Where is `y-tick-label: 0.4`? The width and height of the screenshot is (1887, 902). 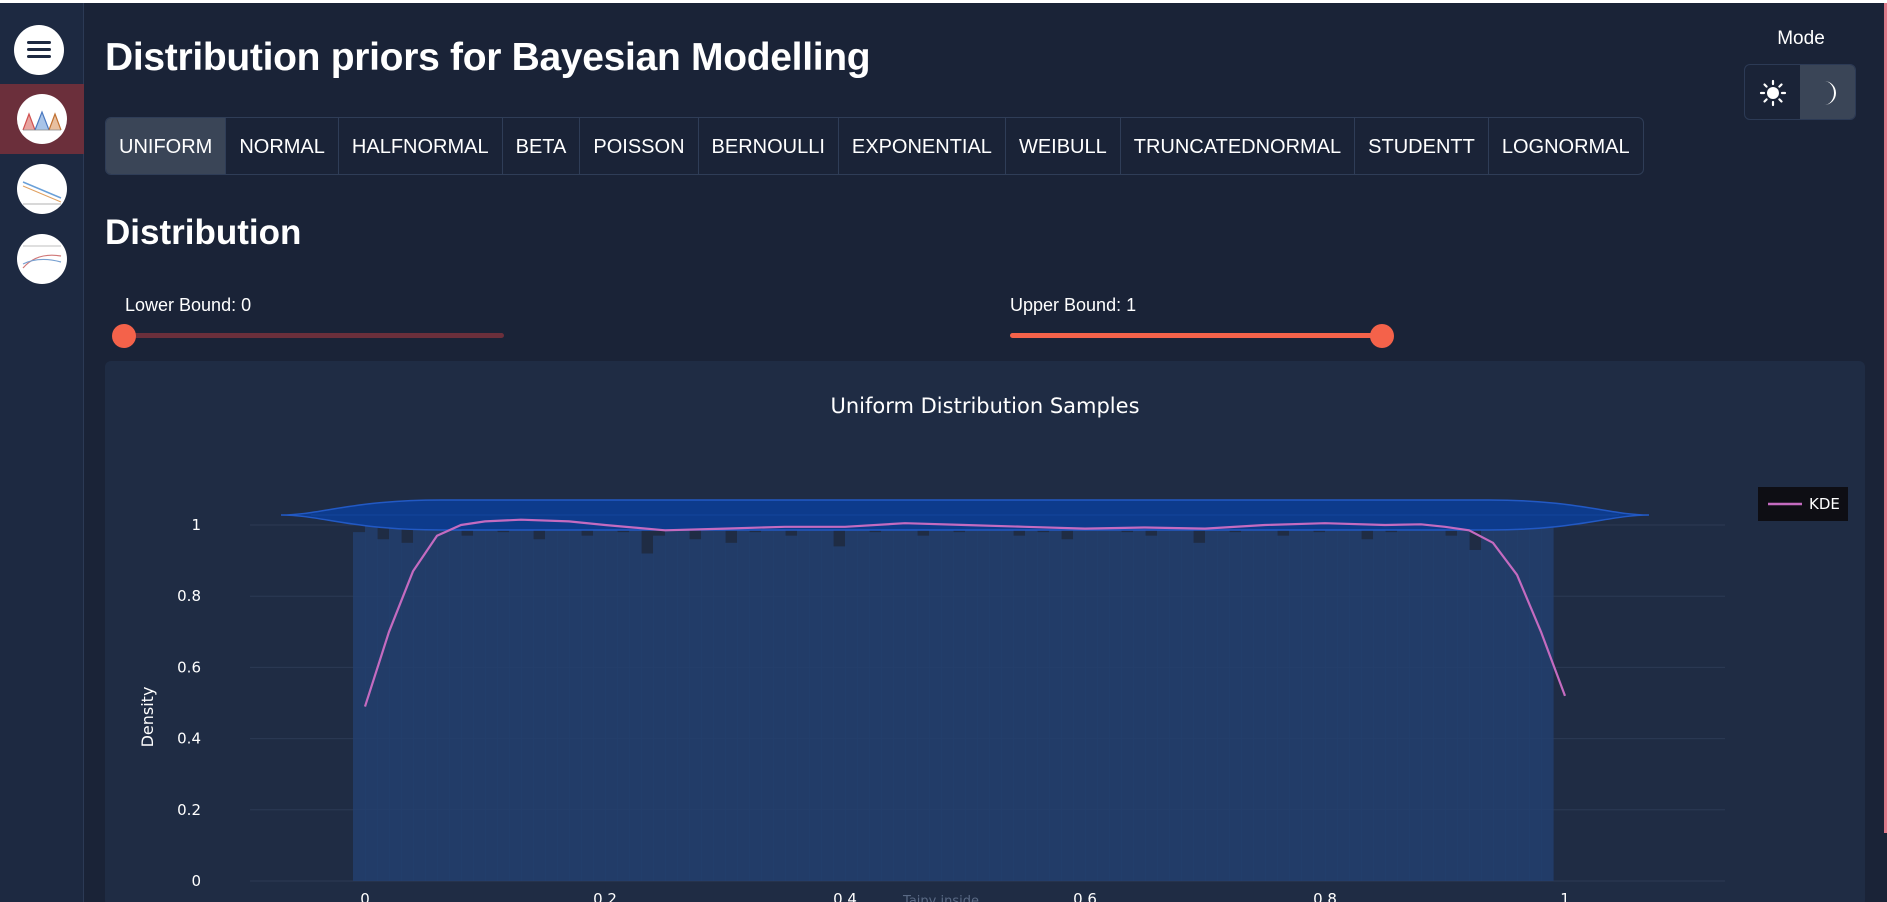
y-tick-label: 0.4 is located at coordinates (189, 739).